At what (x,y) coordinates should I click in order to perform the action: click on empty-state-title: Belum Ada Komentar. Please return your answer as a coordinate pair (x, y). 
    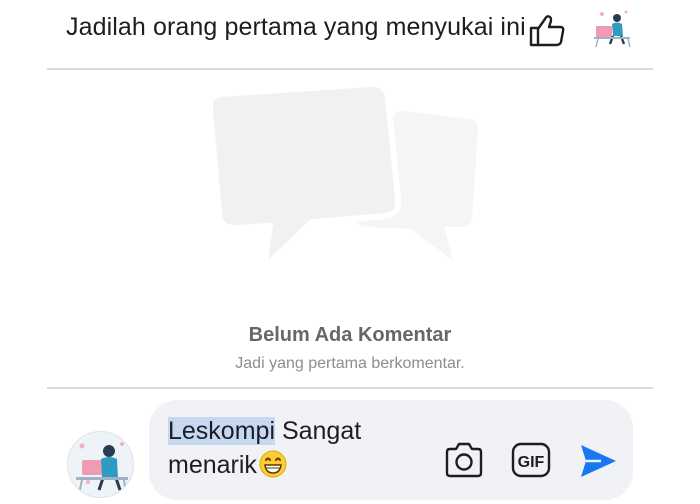
    Looking at the image, I should click on (350, 335).